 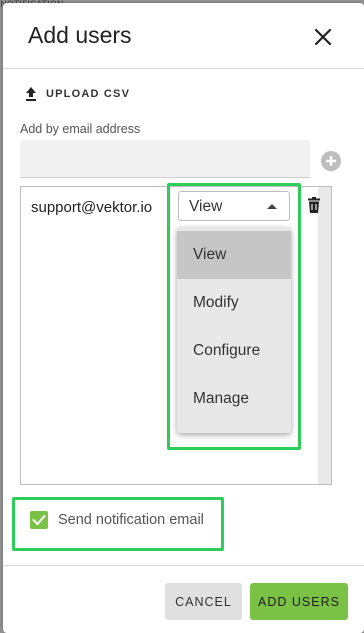 I want to click on trash-icon, so click(x=314, y=205).